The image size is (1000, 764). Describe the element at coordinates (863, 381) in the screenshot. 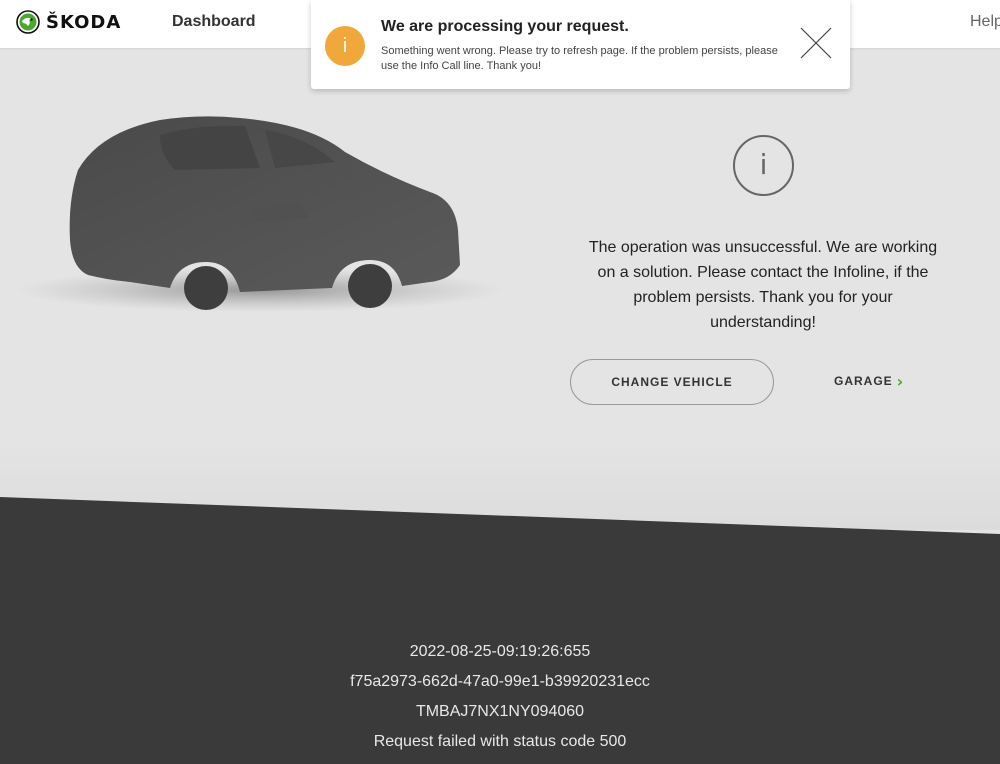

I see `garage-label: GARAGE` at that location.